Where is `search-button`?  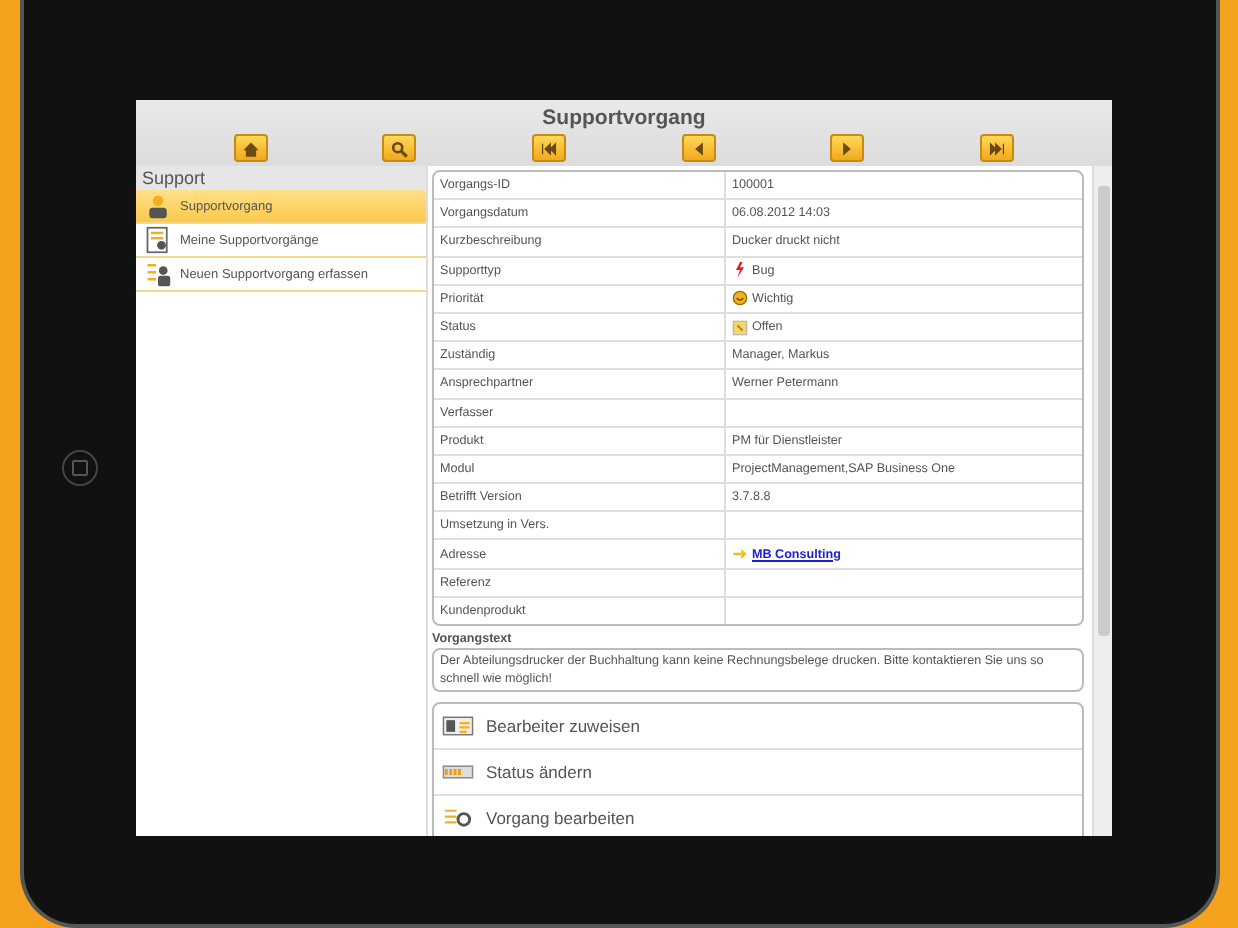
search-button is located at coordinates (399, 148).